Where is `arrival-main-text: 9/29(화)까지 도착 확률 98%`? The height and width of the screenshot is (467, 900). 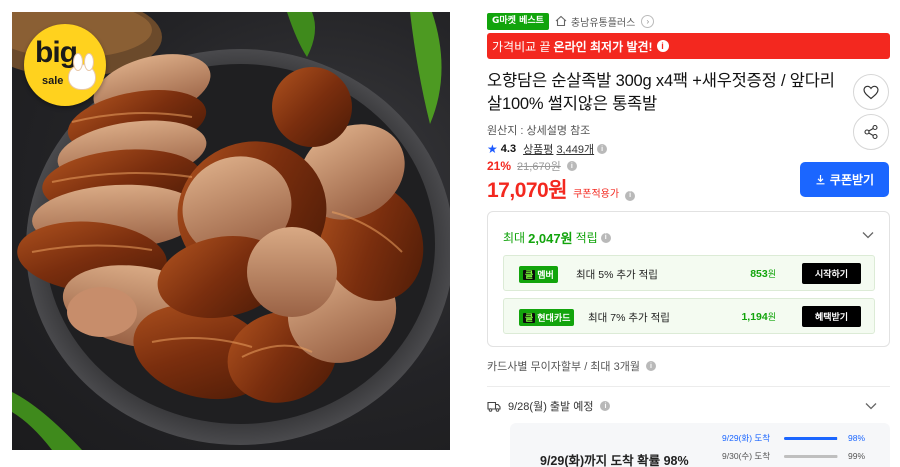 arrival-main-text: 9/29(화)까지 도착 확률 98% is located at coordinates (614, 460).